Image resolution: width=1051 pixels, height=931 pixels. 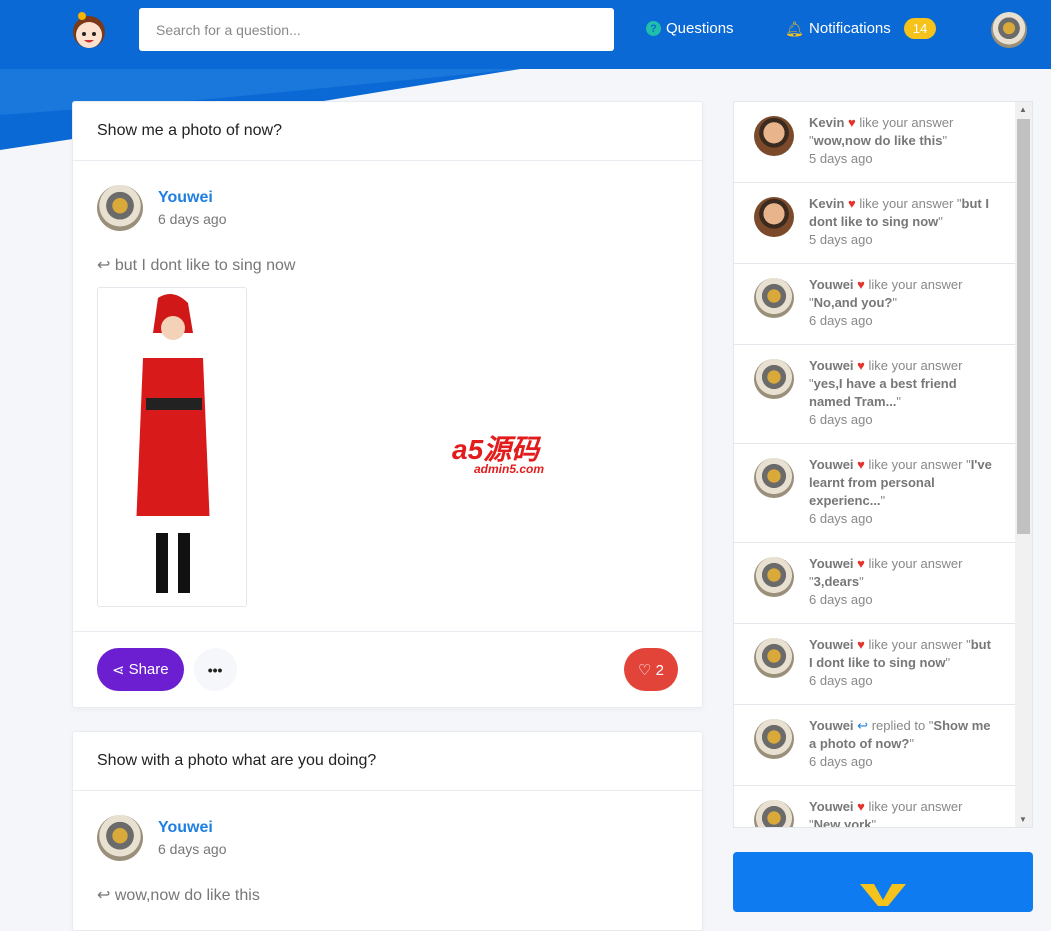 What do you see at coordinates (215, 669) in the screenshot?
I see `more-options-button: •••` at bounding box center [215, 669].